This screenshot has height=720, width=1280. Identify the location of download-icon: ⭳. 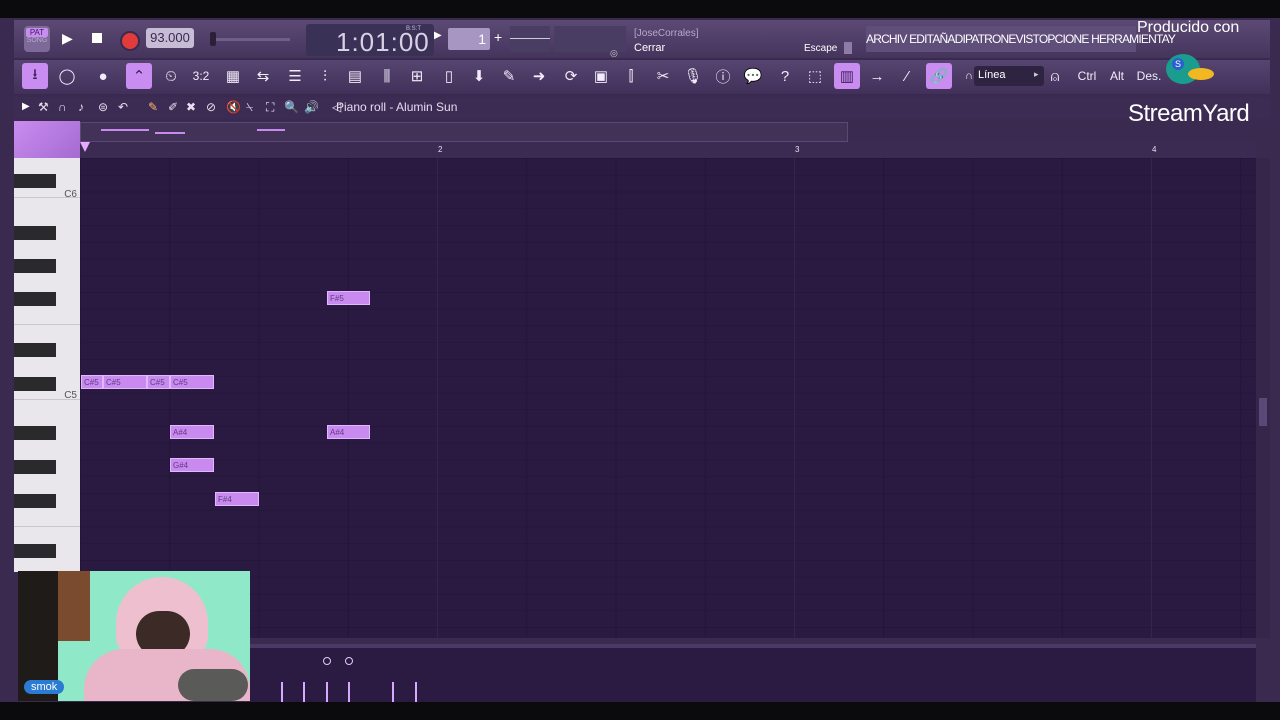
(35, 76).